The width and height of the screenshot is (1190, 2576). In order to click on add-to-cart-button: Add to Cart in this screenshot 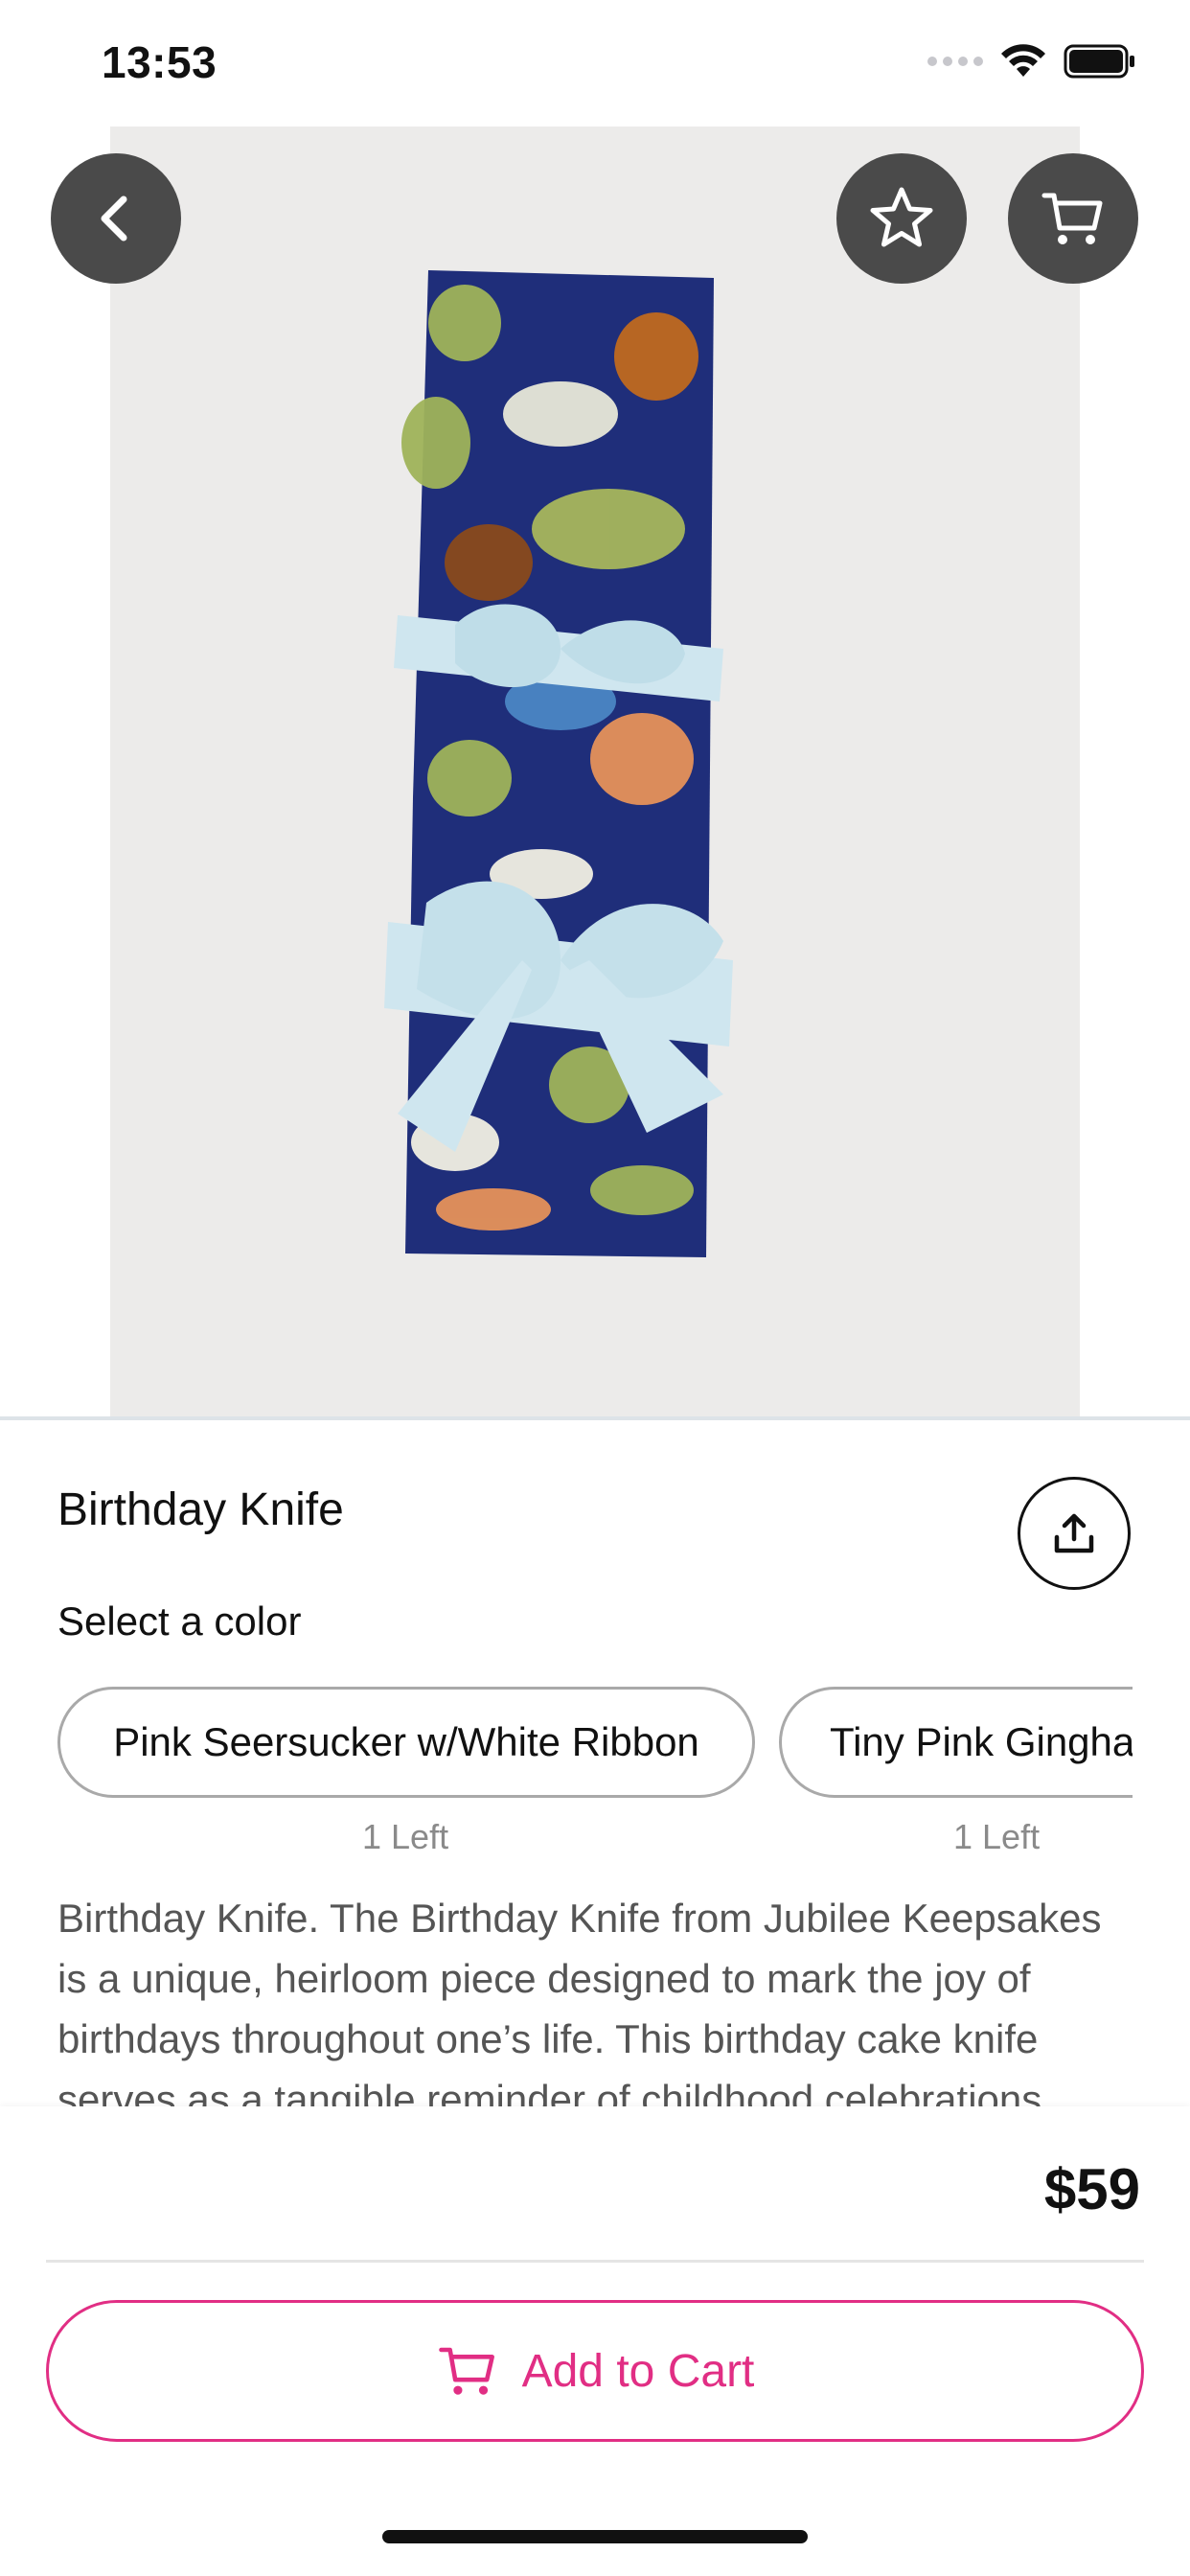, I will do `click(595, 2371)`.